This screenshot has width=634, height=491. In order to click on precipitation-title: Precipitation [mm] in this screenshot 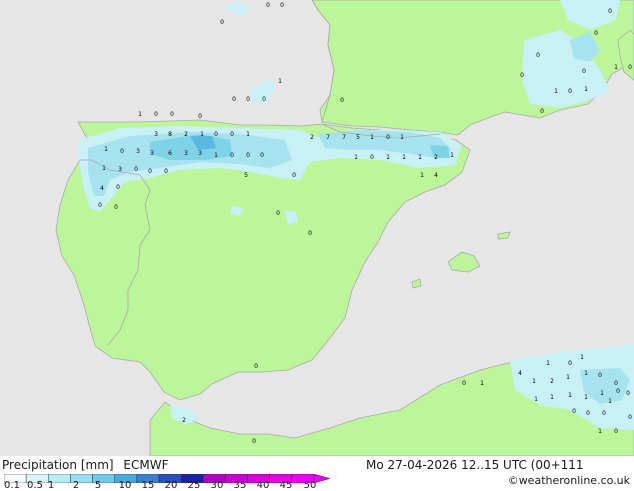, I will do `click(58, 465)`.